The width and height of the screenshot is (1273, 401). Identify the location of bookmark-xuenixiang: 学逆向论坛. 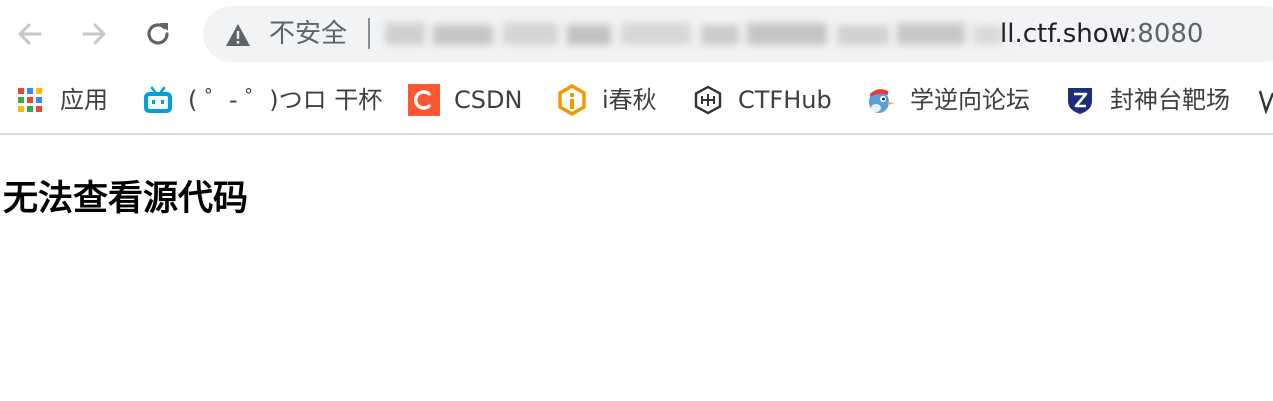
(947, 100).